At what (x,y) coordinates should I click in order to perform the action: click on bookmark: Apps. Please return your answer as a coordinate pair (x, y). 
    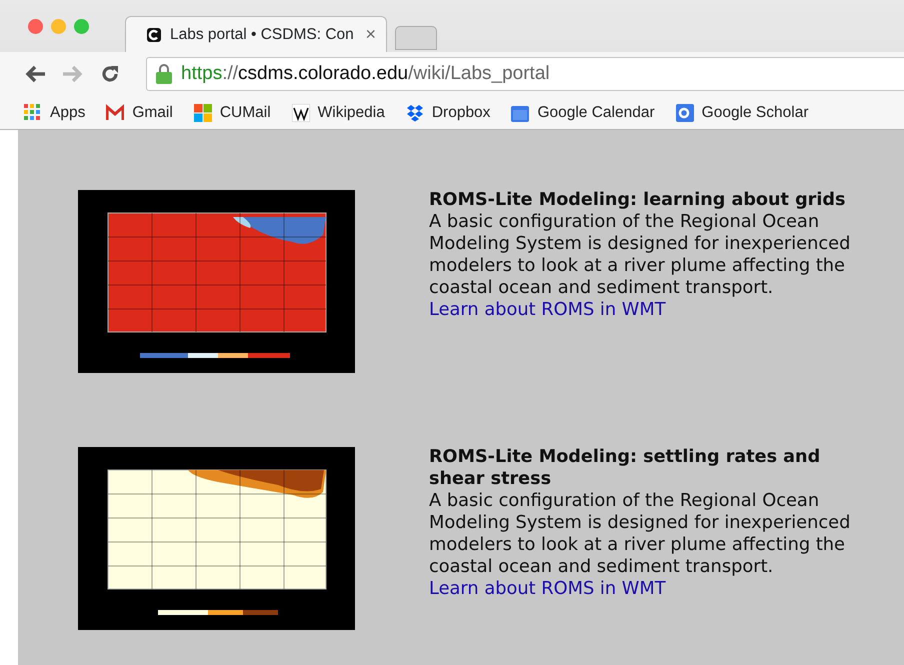
    Looking at the image, I should click on (55, 112).